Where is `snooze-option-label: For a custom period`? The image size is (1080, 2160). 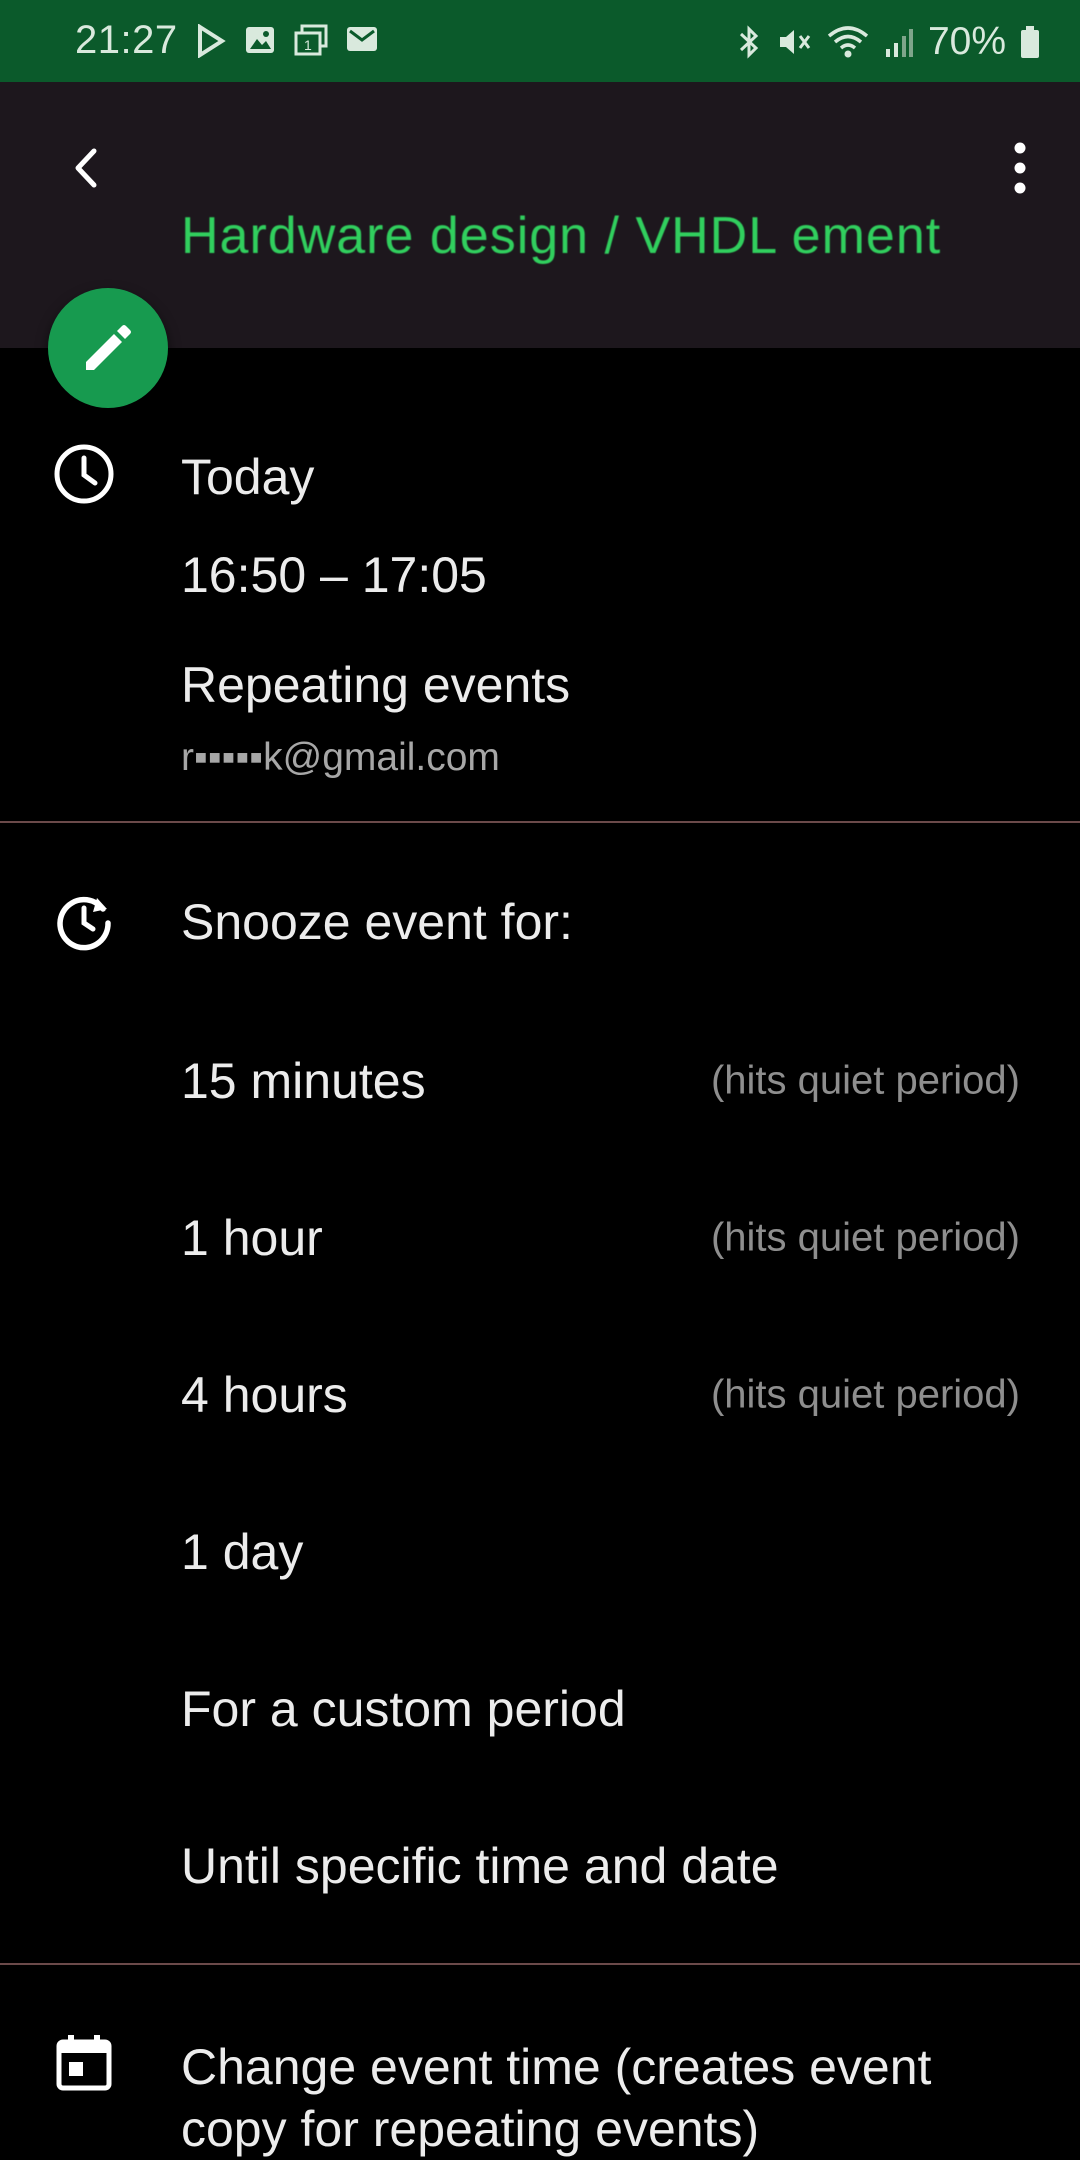
snooze-option-label: For a custom period is located at coordinates (403, 1708).